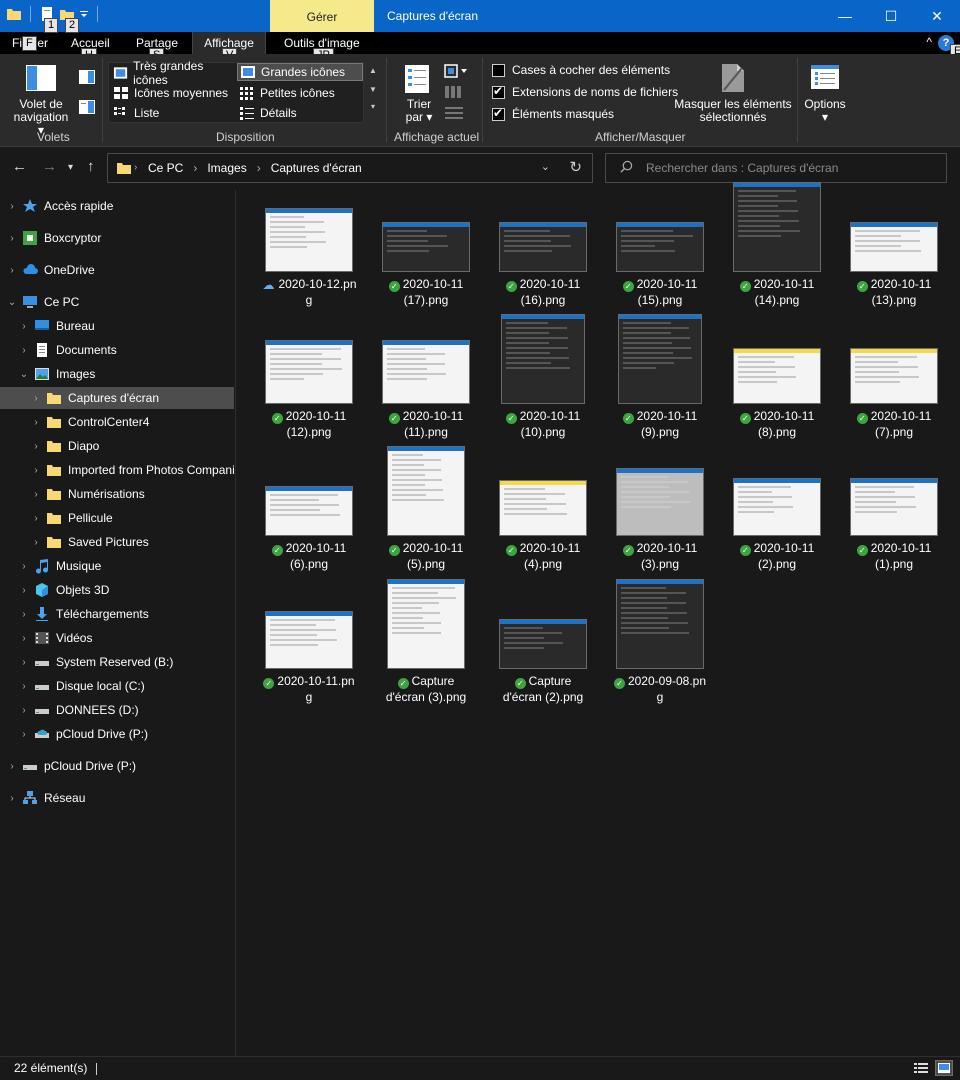 The height and width of the screenshot is (1080, 960). Describe the element at coordinates (117, 614) in the screenshot. I see `nav-item-t-l-chargements: › Téléchargements` at that location.